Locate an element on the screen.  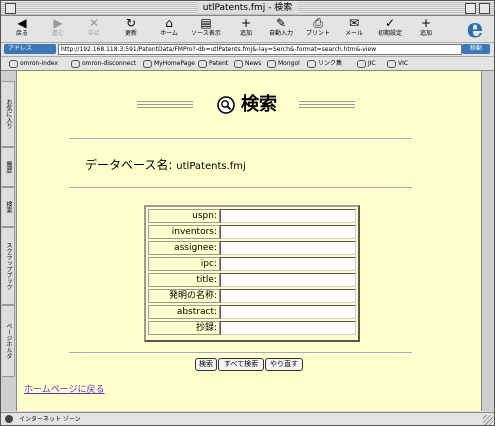
search-button: 検索 is located at coordinates (206, 364).